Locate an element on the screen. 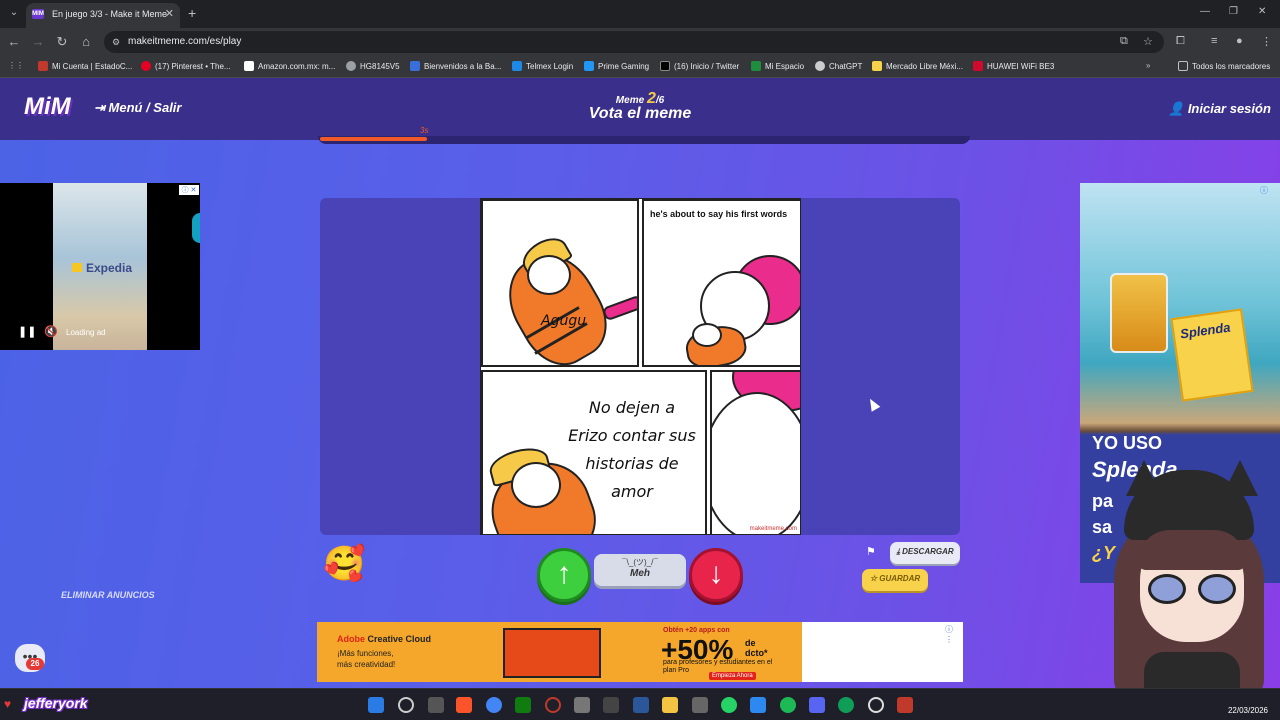 This screenshot has height=720, width=1280. bookmark-item: Mi Espacio is located at coordinates (777, 66).